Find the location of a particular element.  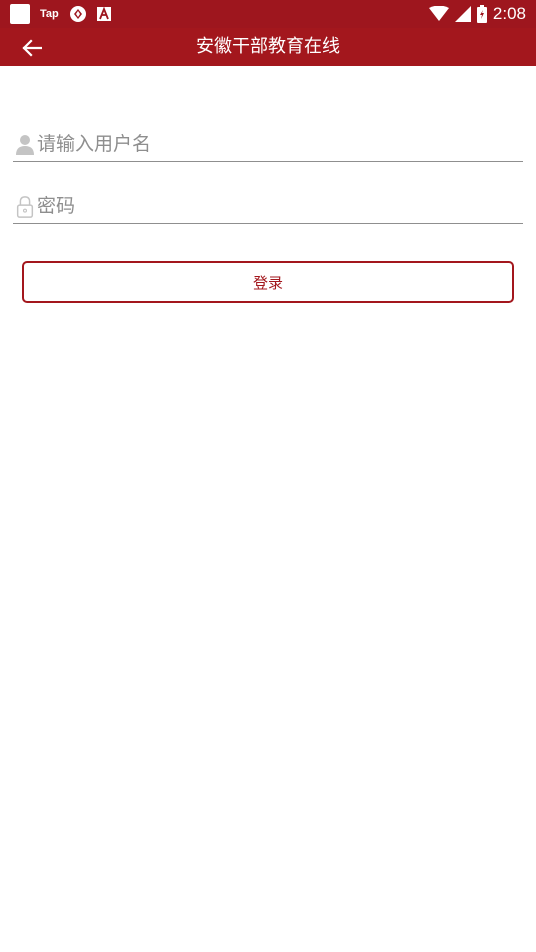

app-bar: 安徽干部教育在线 is located at coordinates (268, 47).